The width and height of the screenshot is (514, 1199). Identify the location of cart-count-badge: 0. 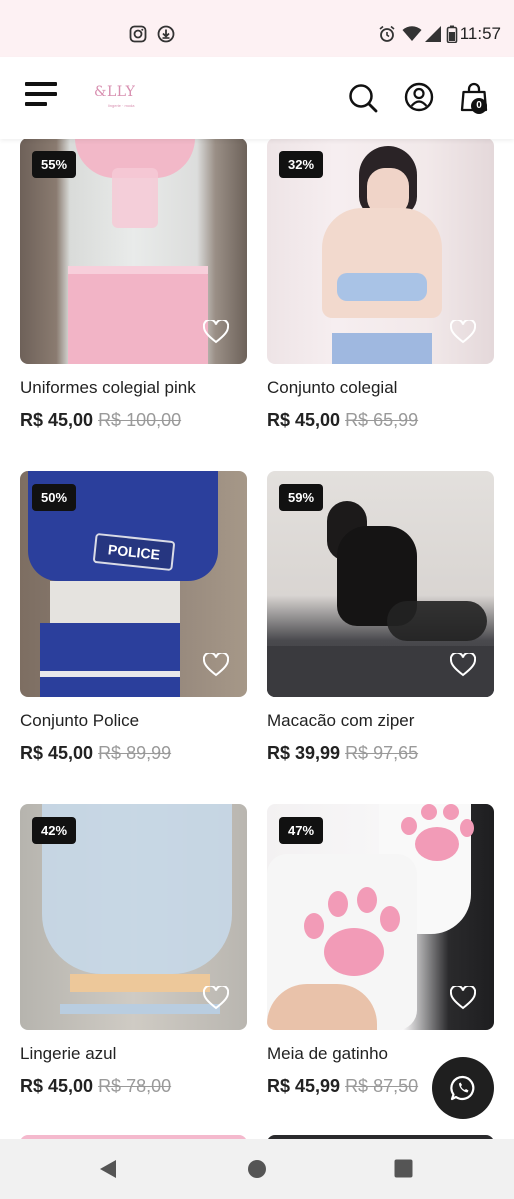
(479, 106).